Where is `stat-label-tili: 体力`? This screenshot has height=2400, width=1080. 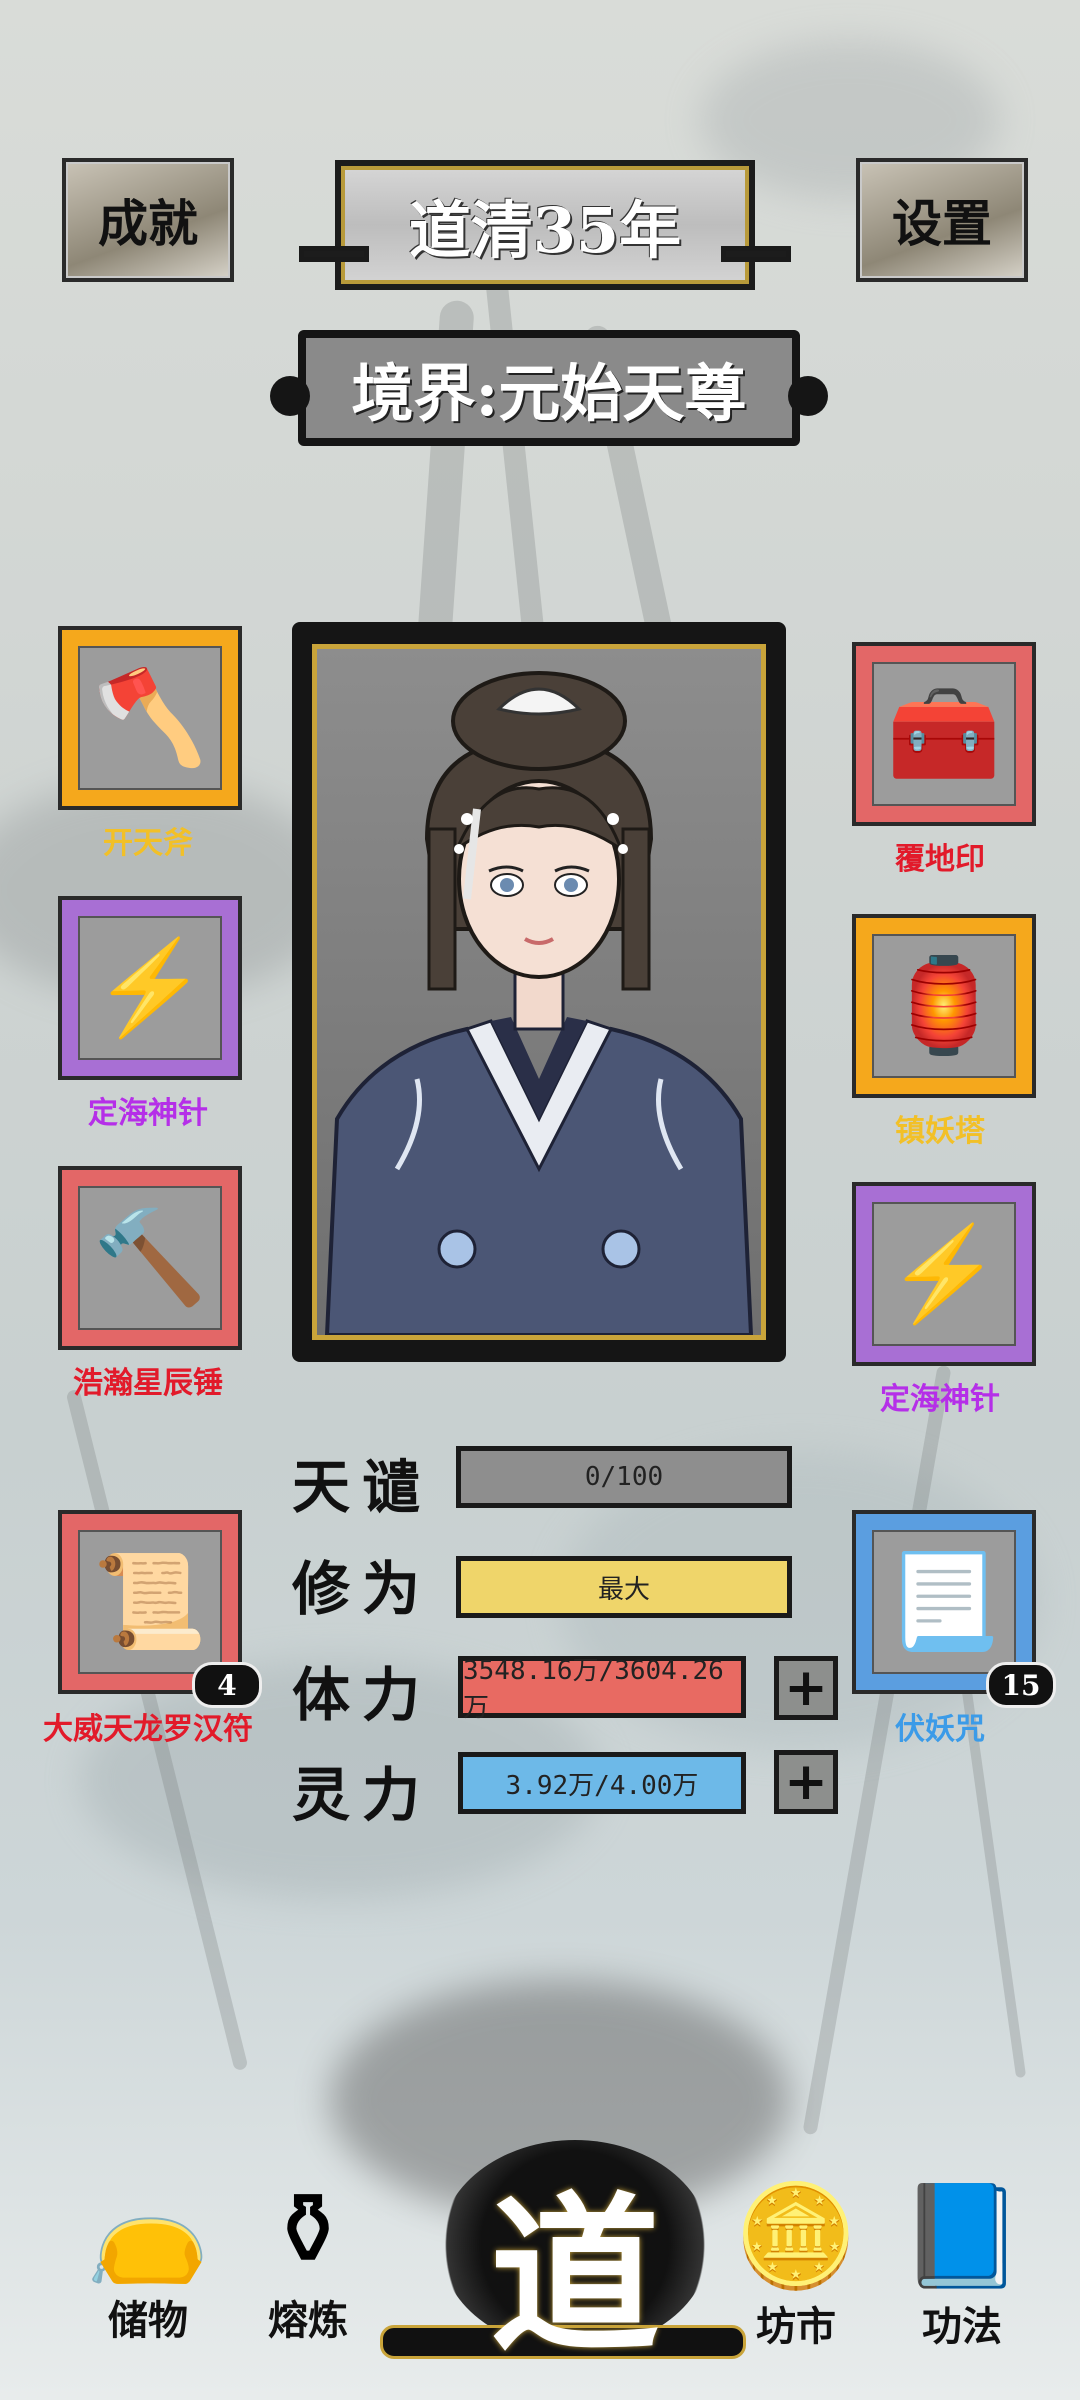
stat-label-tili: 体力 is located at coordinates (362, 1695).